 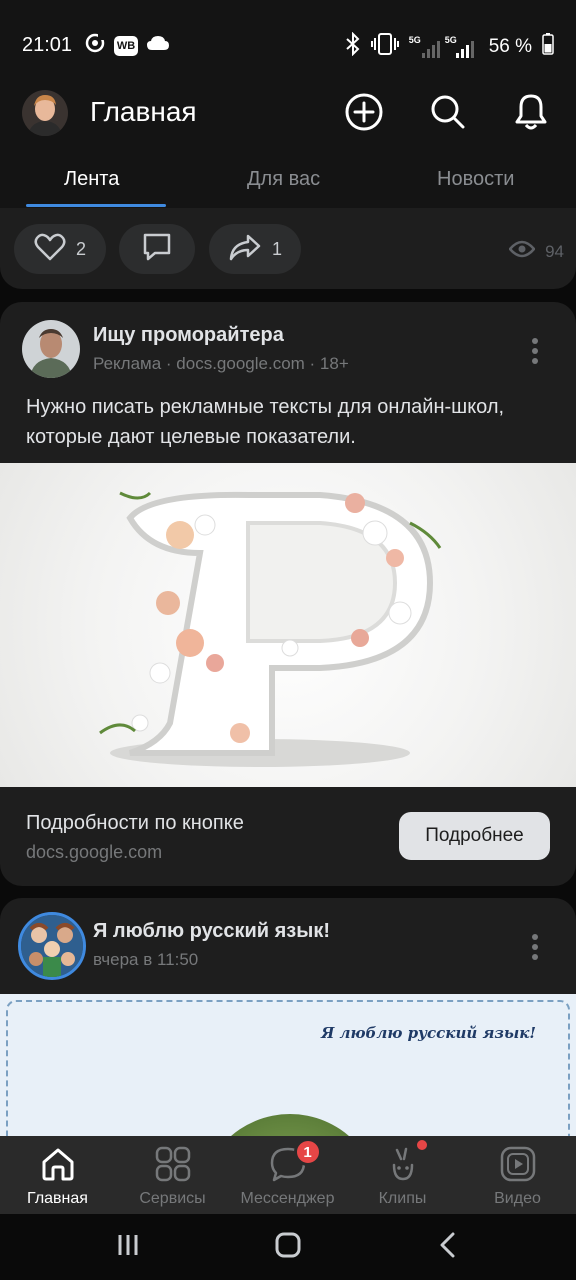 What do you see at coordinates (146, 959) in the screenshot?
I see `group-post-time: вчера в 11:50` at bounding box center [146, 959].